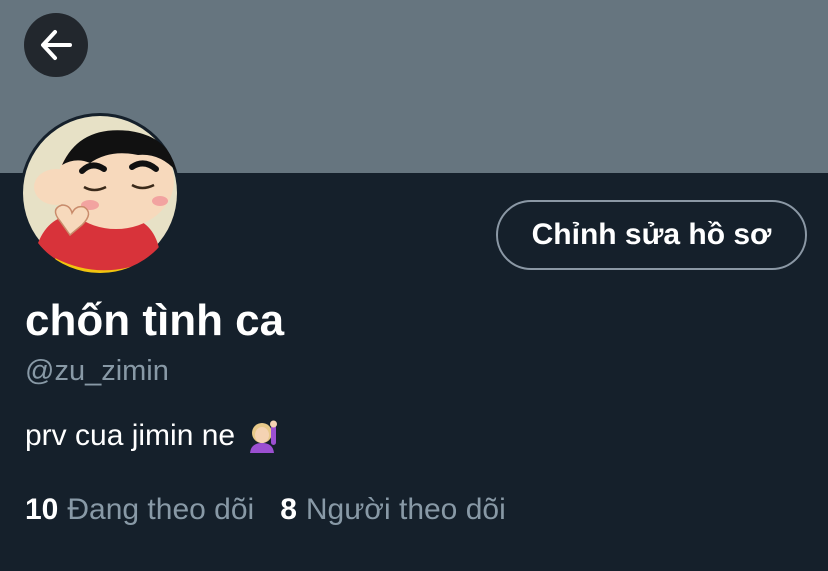 This screenshot has height=571, width=828. I want to click on bio: prv cua jimin ne, so click(153, 436).